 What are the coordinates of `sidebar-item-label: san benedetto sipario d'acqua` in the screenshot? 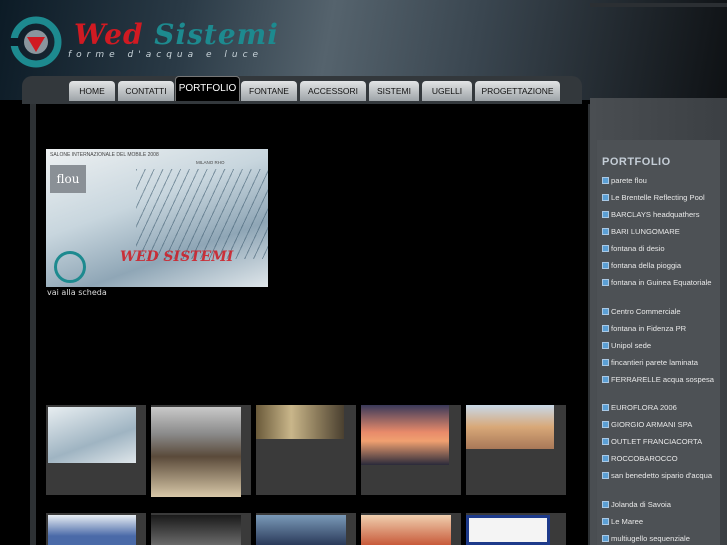 It's located at (662, 475).